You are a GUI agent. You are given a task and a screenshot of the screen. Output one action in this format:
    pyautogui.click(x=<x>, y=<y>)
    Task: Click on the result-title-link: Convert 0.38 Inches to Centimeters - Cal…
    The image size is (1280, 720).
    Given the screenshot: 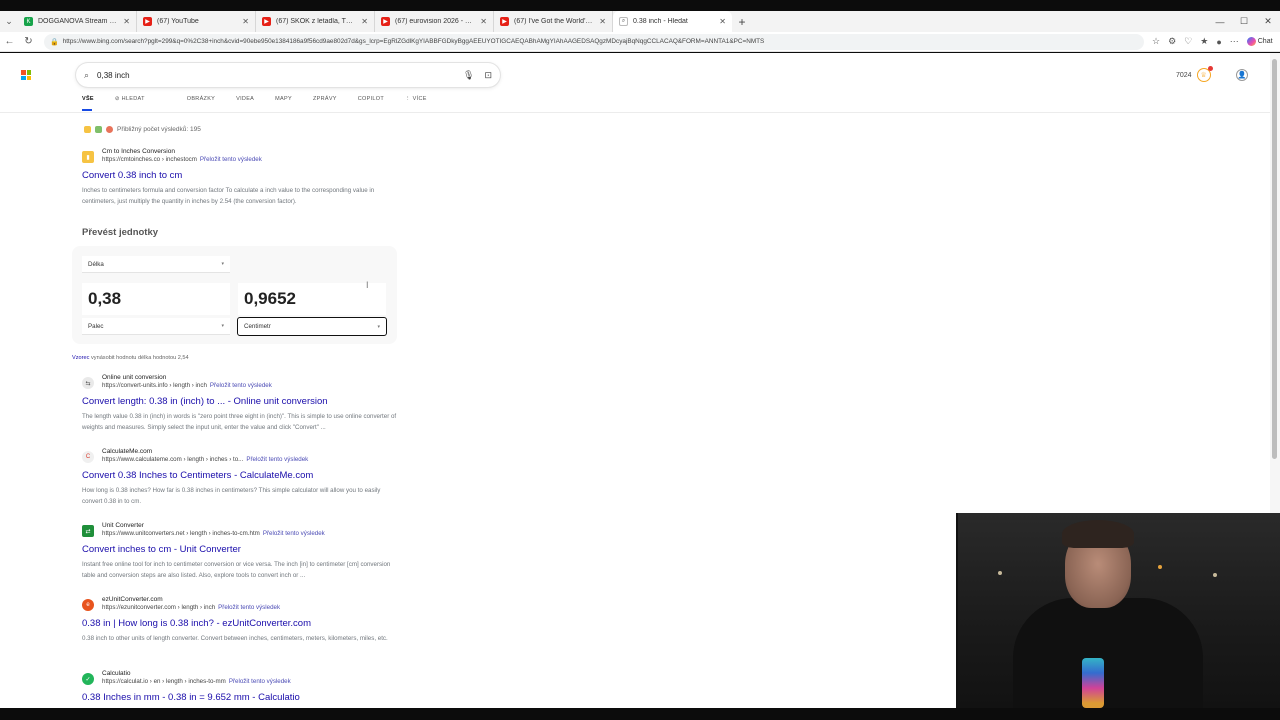 What is the action you would take?
    pyautogui.click(x=242, y=475)
    